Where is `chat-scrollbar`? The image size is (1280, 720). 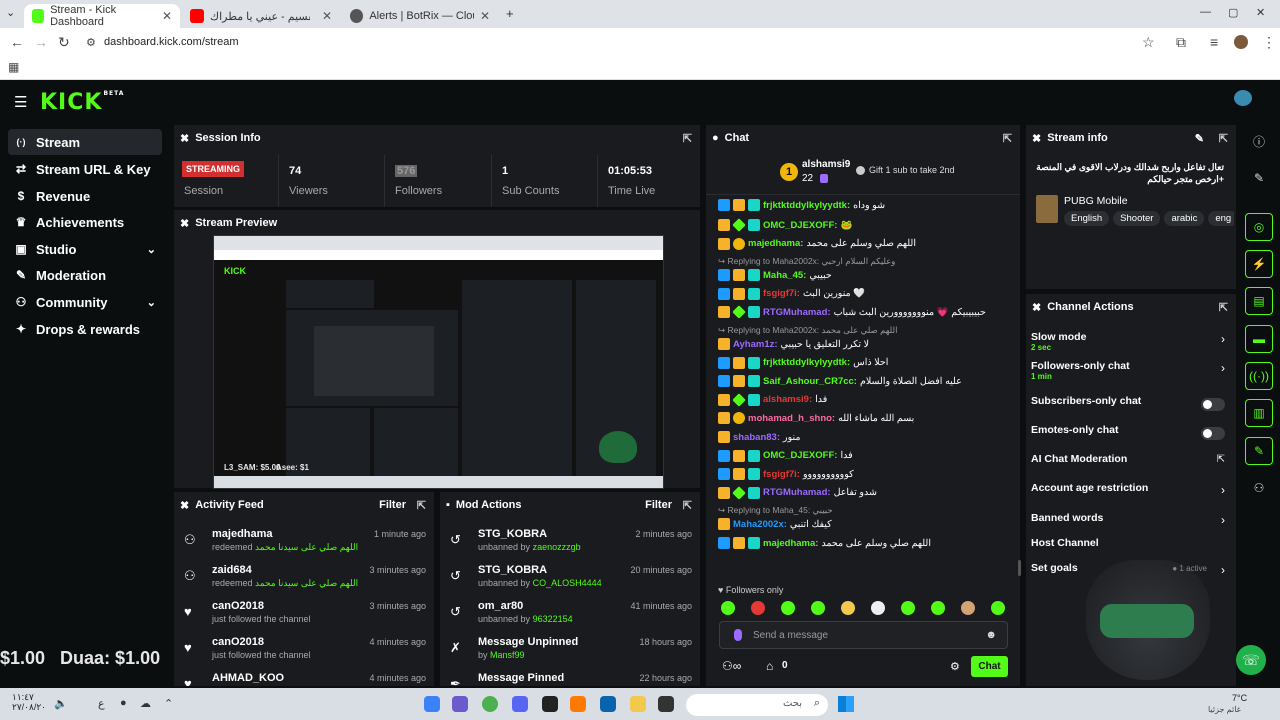
chat-scrollbar is located at coordinates (1019, 568).